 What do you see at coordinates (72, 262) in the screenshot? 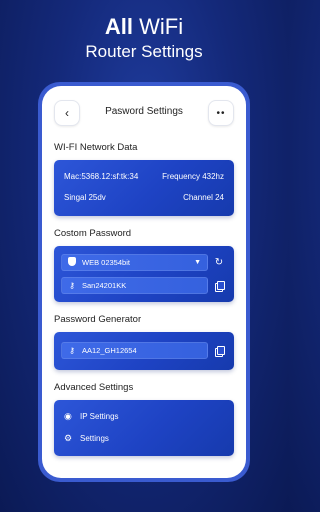
I see `shield-icon` at bounding box center [72, 262].